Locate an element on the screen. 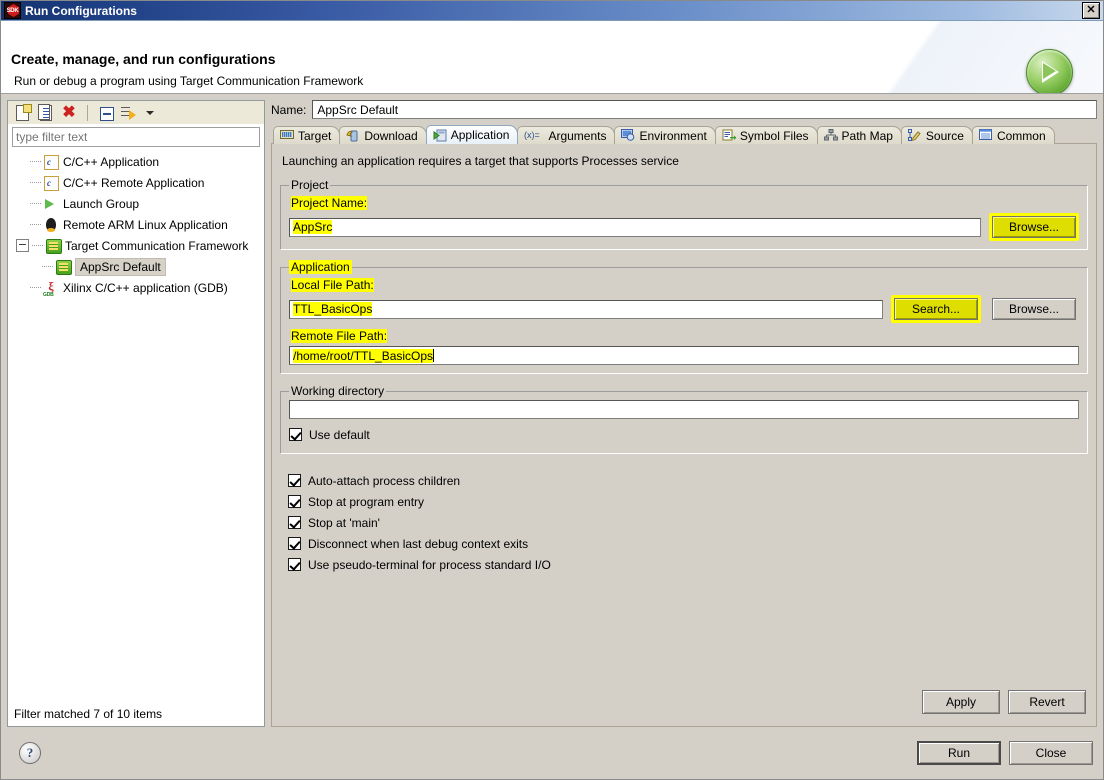 The width and height of the screenshot is (1104, 780). working-directory-group: Working directory Use default is located at coordinates (684, 419).